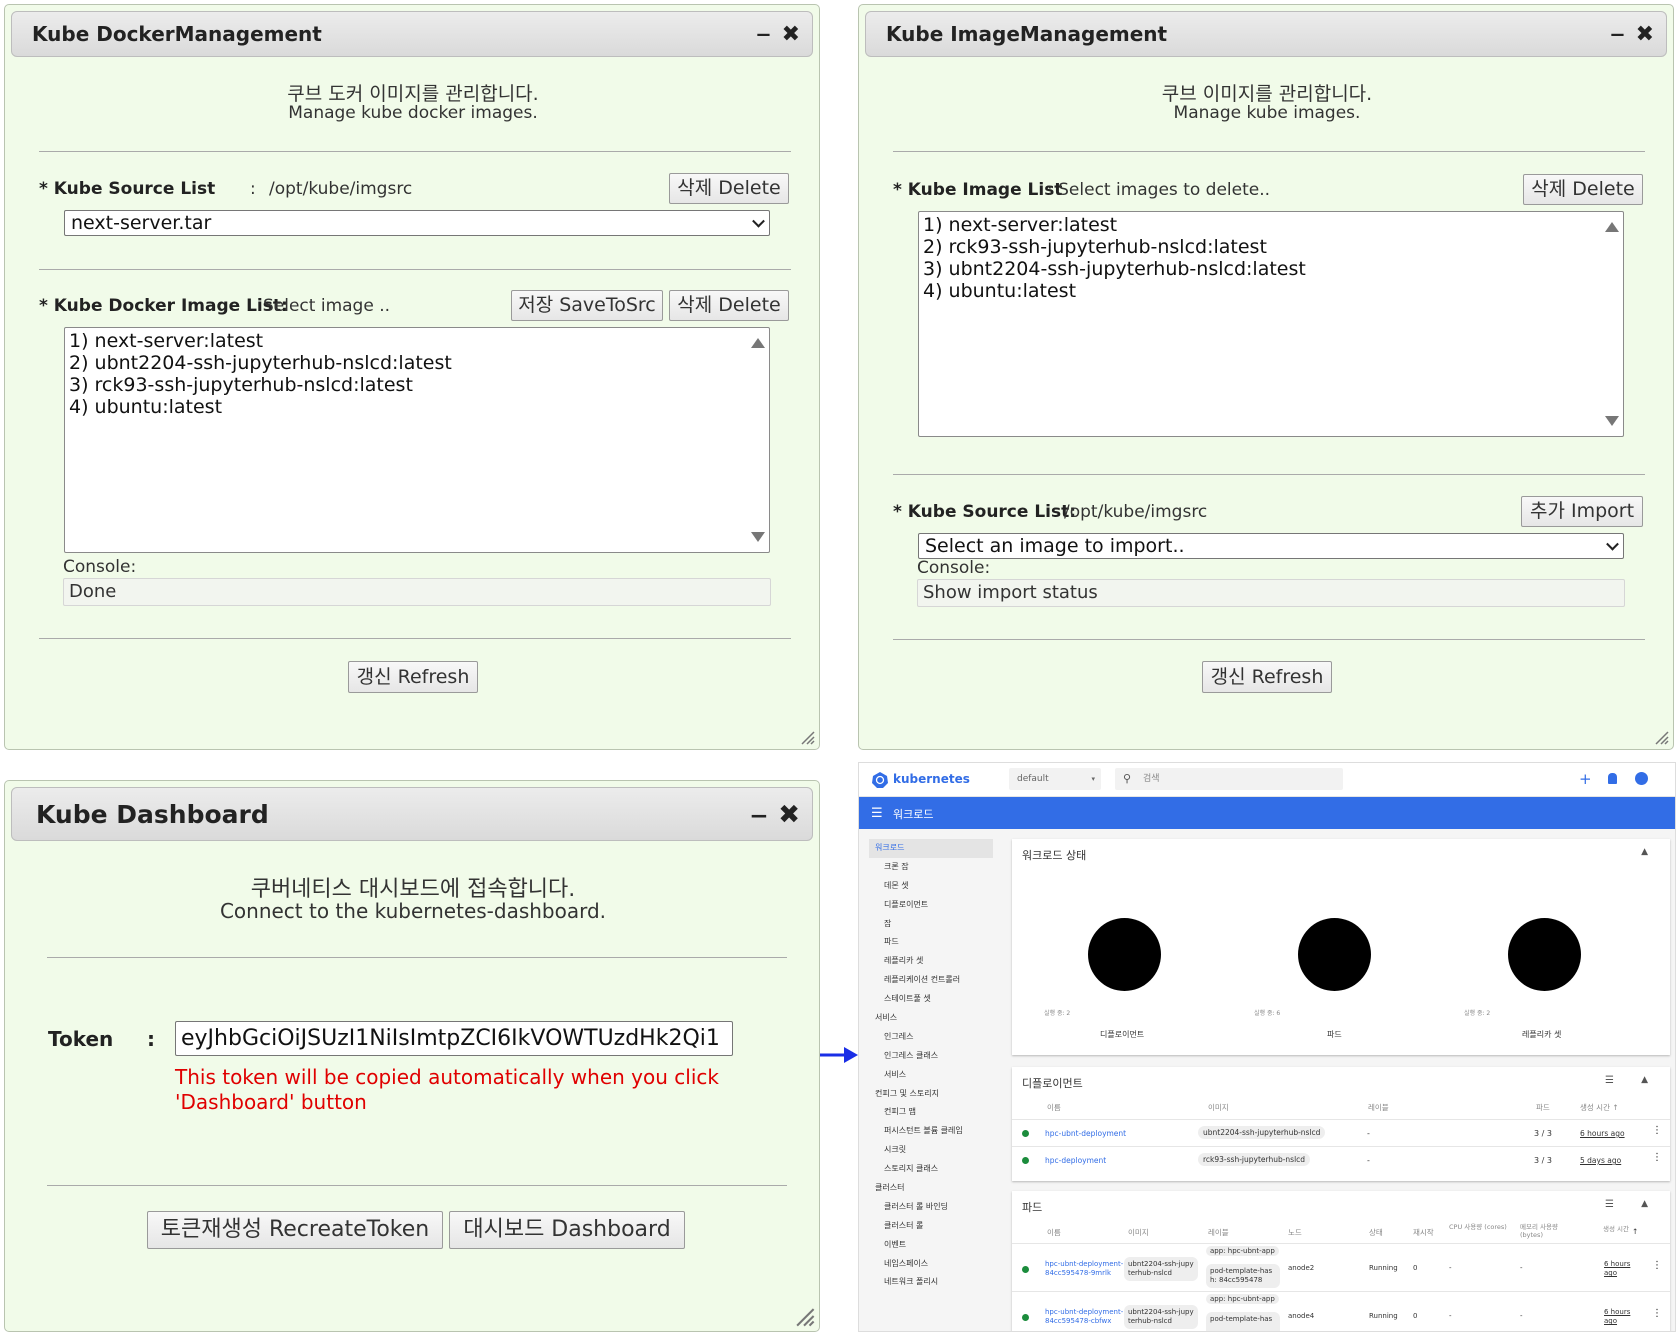 The image size is (1678, 1337). I want to click on list-item: 2) ubnt2204-ssh-jupyterhub-nslcd:latest, so click(417, 363).